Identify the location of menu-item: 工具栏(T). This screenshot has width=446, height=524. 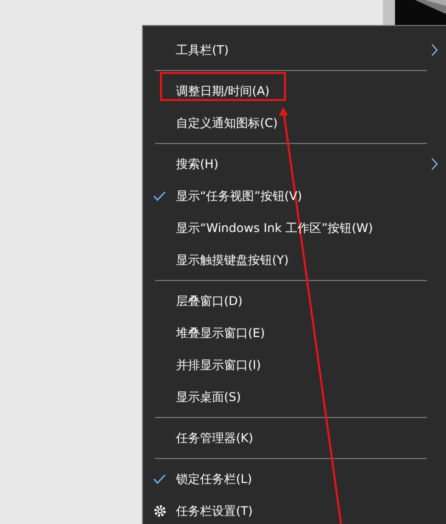
(294, 50).